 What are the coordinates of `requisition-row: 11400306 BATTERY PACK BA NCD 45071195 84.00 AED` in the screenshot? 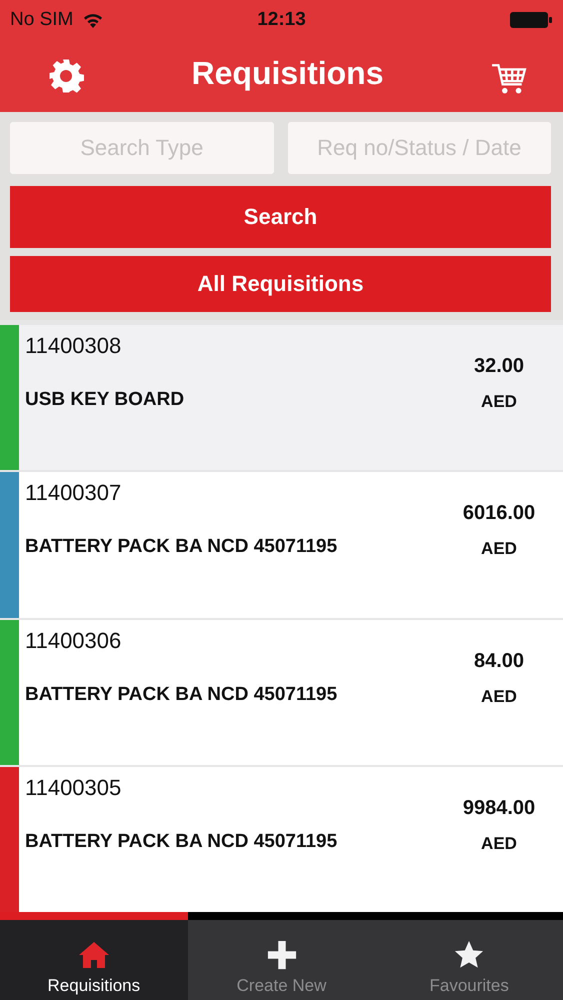 It's located at (281, 692).